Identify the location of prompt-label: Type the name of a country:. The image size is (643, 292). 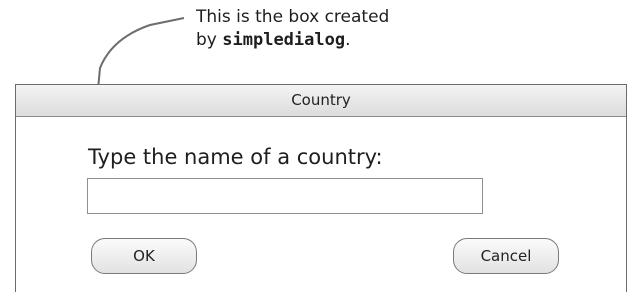
(235, 157).